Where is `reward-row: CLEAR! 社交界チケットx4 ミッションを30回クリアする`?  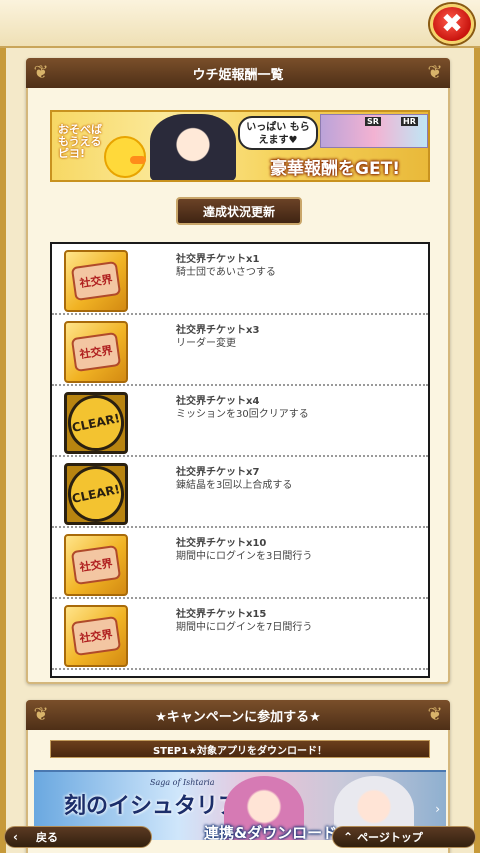 reward-row: CLEAR! 社交界チケットx4 ミッションを30回クリアする is located at coordinates (240, 421).